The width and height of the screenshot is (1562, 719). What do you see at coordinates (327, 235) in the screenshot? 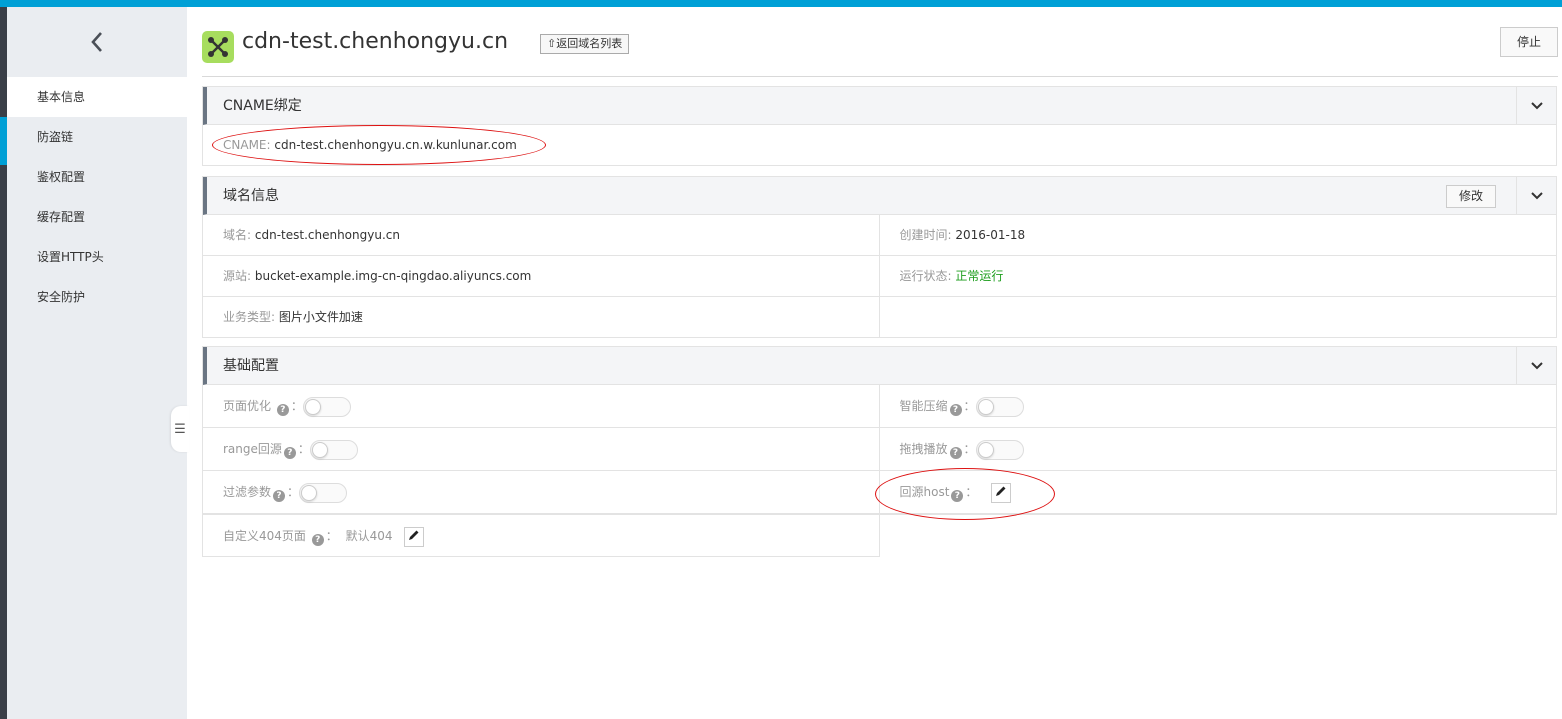
I see `domain-value: cdn-test.chenhongyu.cn` at bounding box center [327, 235].